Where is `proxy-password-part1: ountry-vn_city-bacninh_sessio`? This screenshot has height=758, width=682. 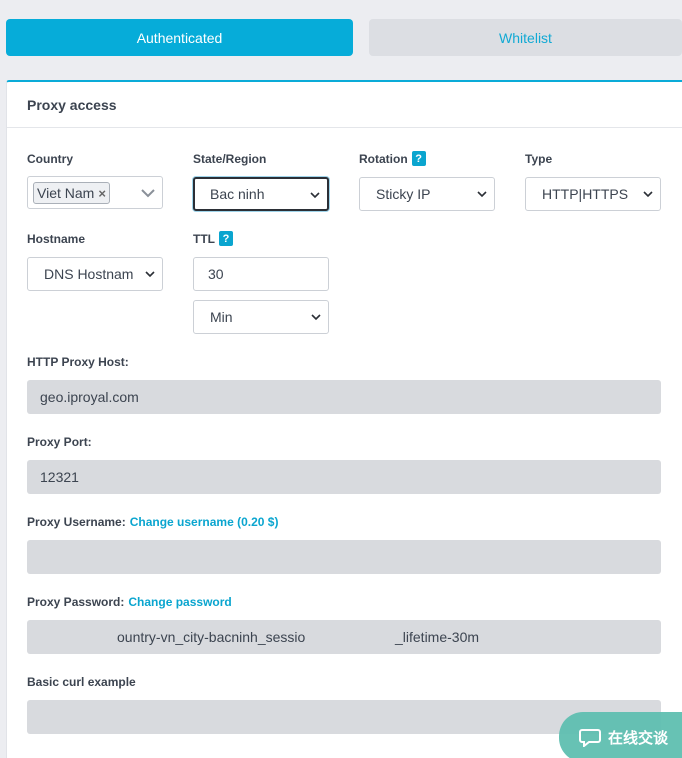
proxy-password-part1: ountry-vn_city-bacninh_sessio is located at coordinates (211, 637).